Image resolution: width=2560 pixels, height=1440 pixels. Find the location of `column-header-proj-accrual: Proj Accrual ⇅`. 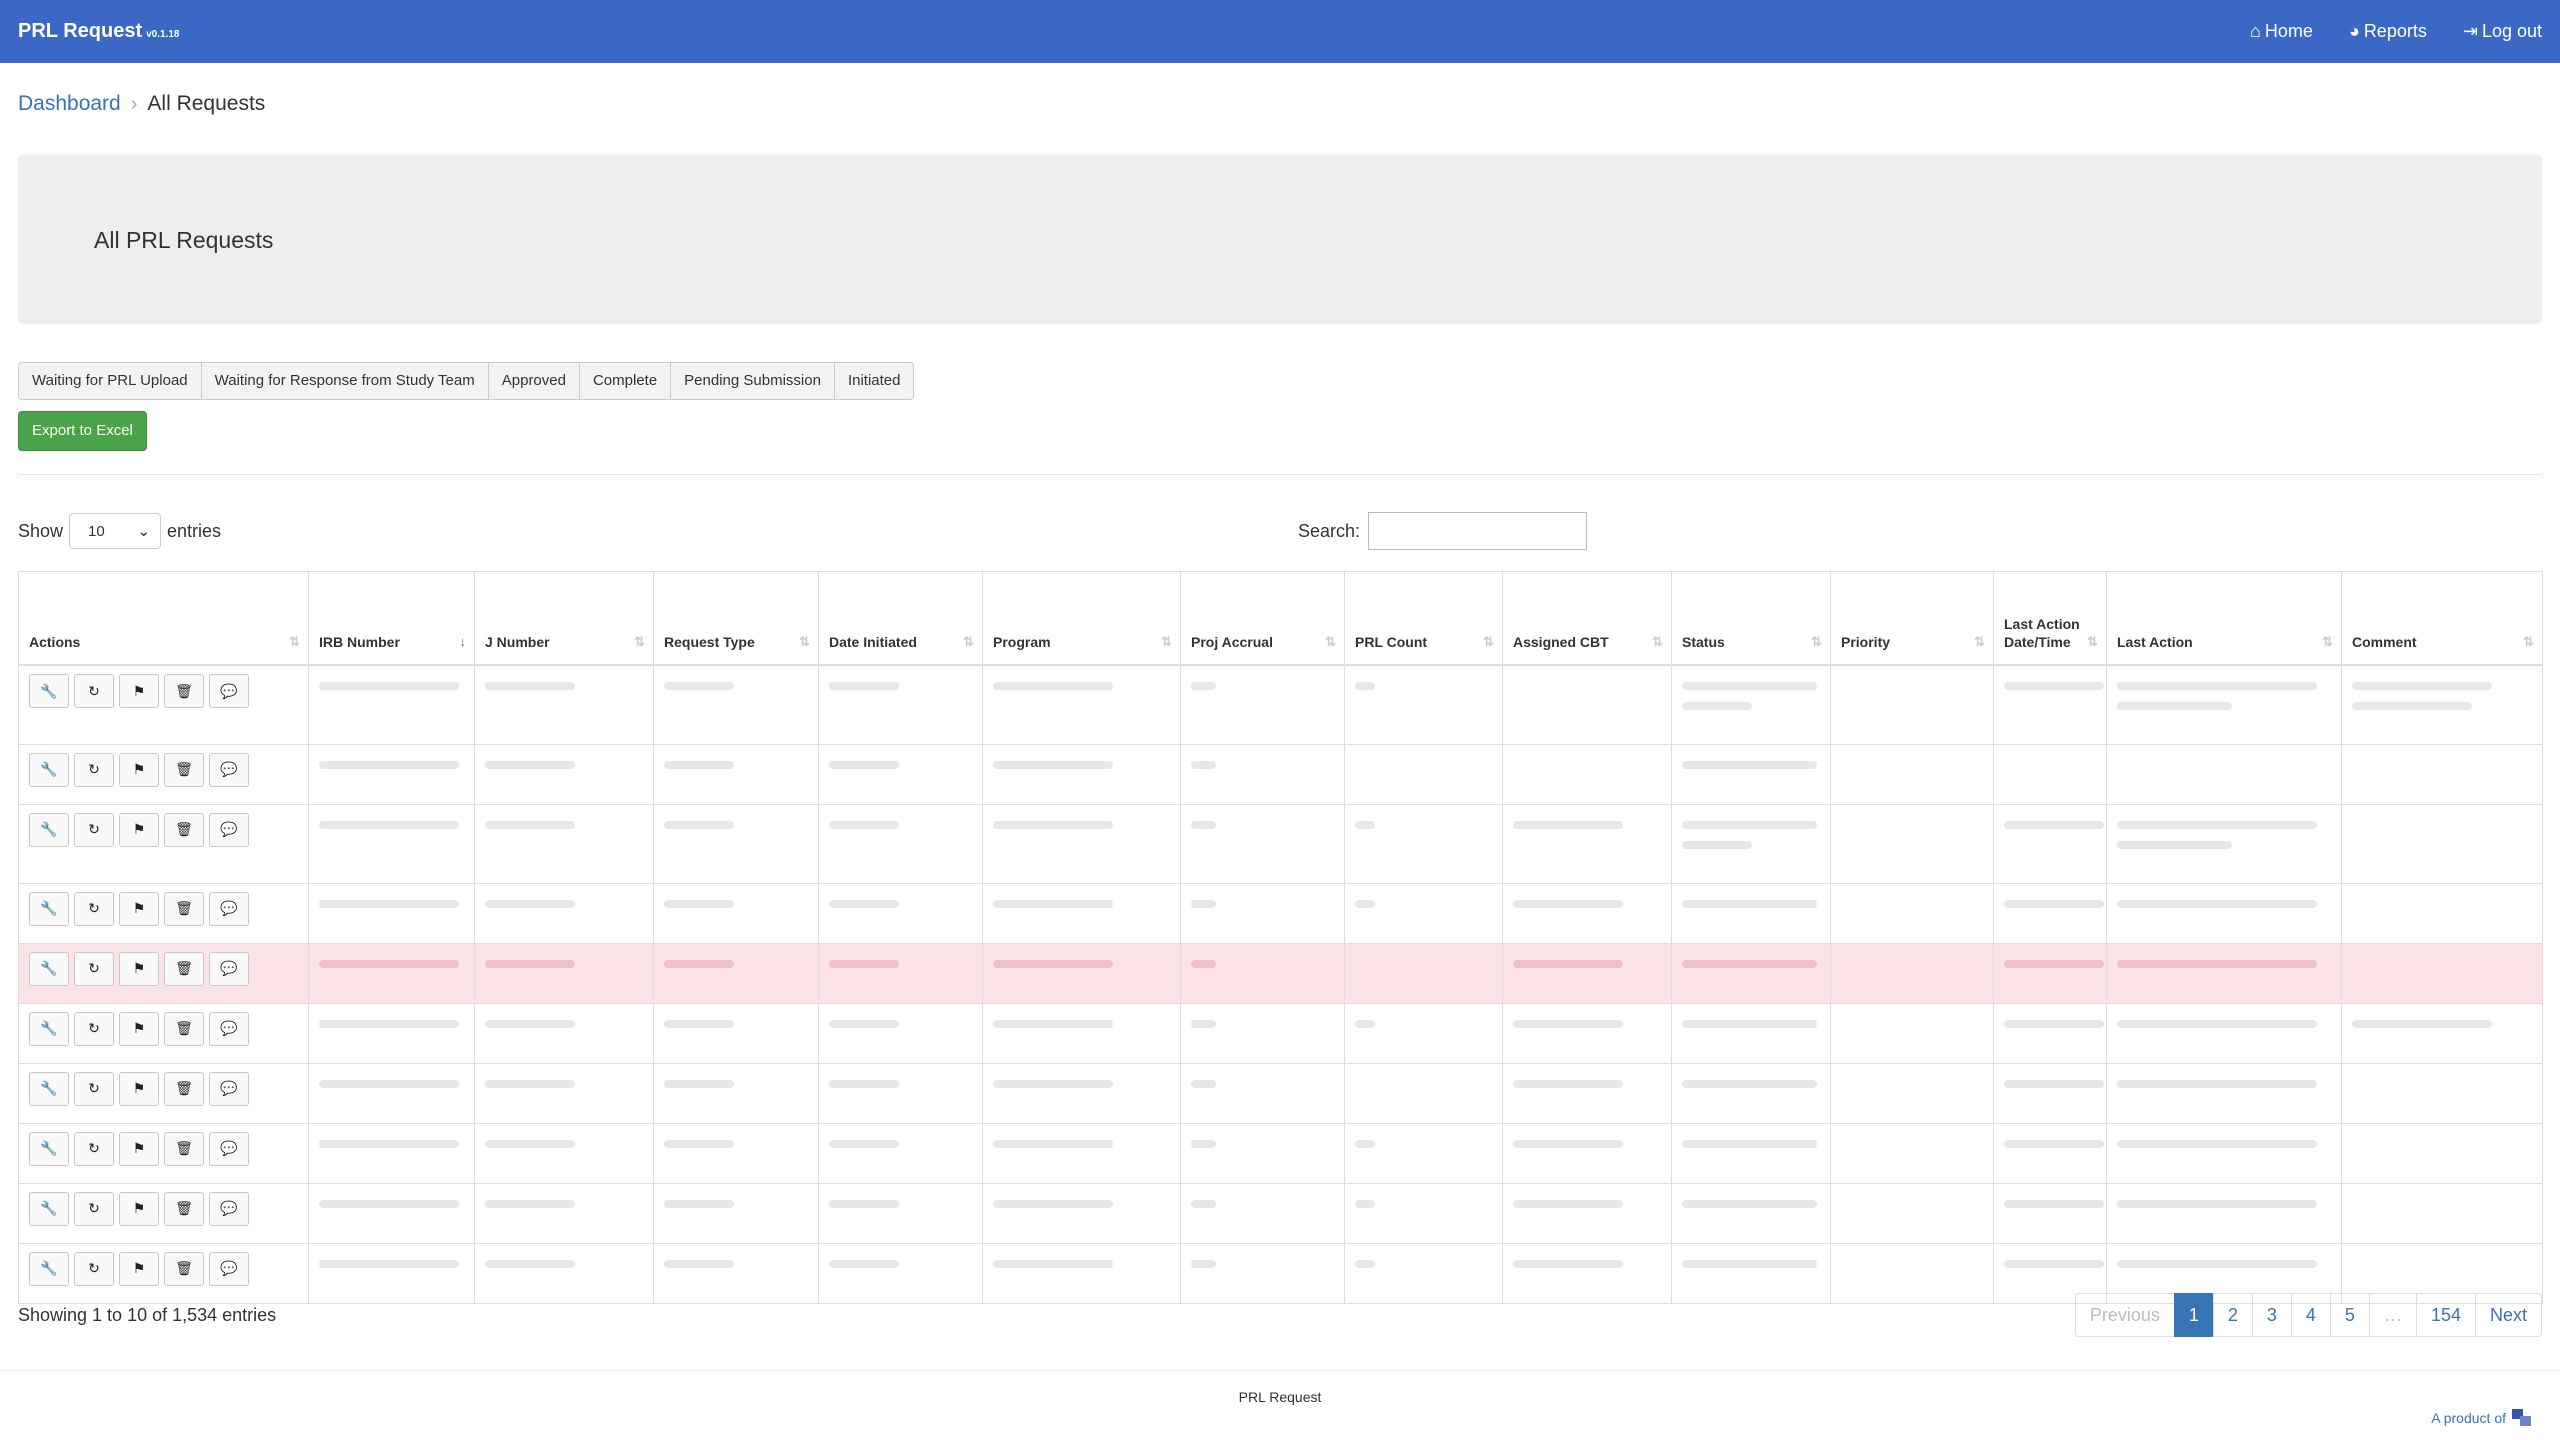

column-header-proj-accrual: Proj Accrual ⇅ is located at coordinates (1262, 618).